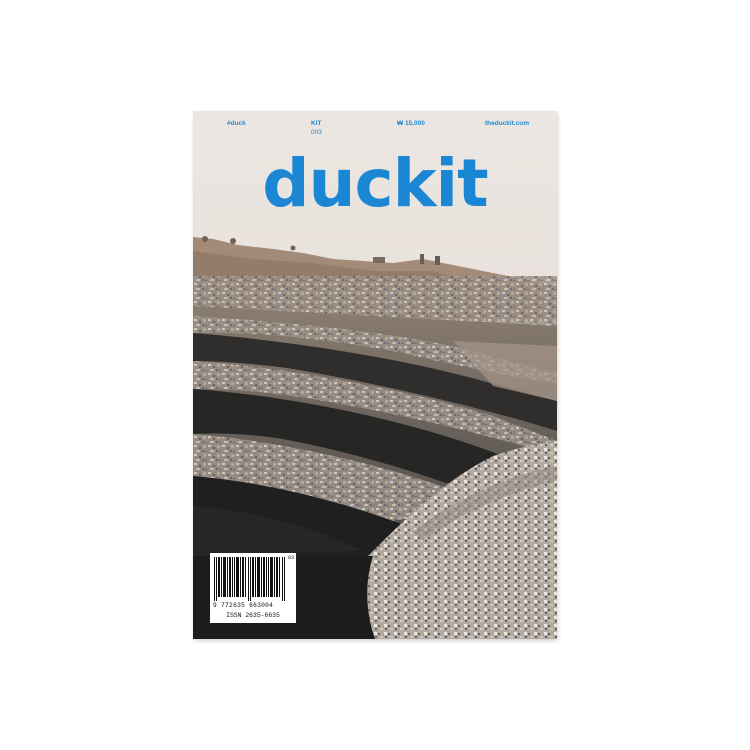 This screenshot has height=750, width=750. I want to click on barcode-bars, so click(249, 579).